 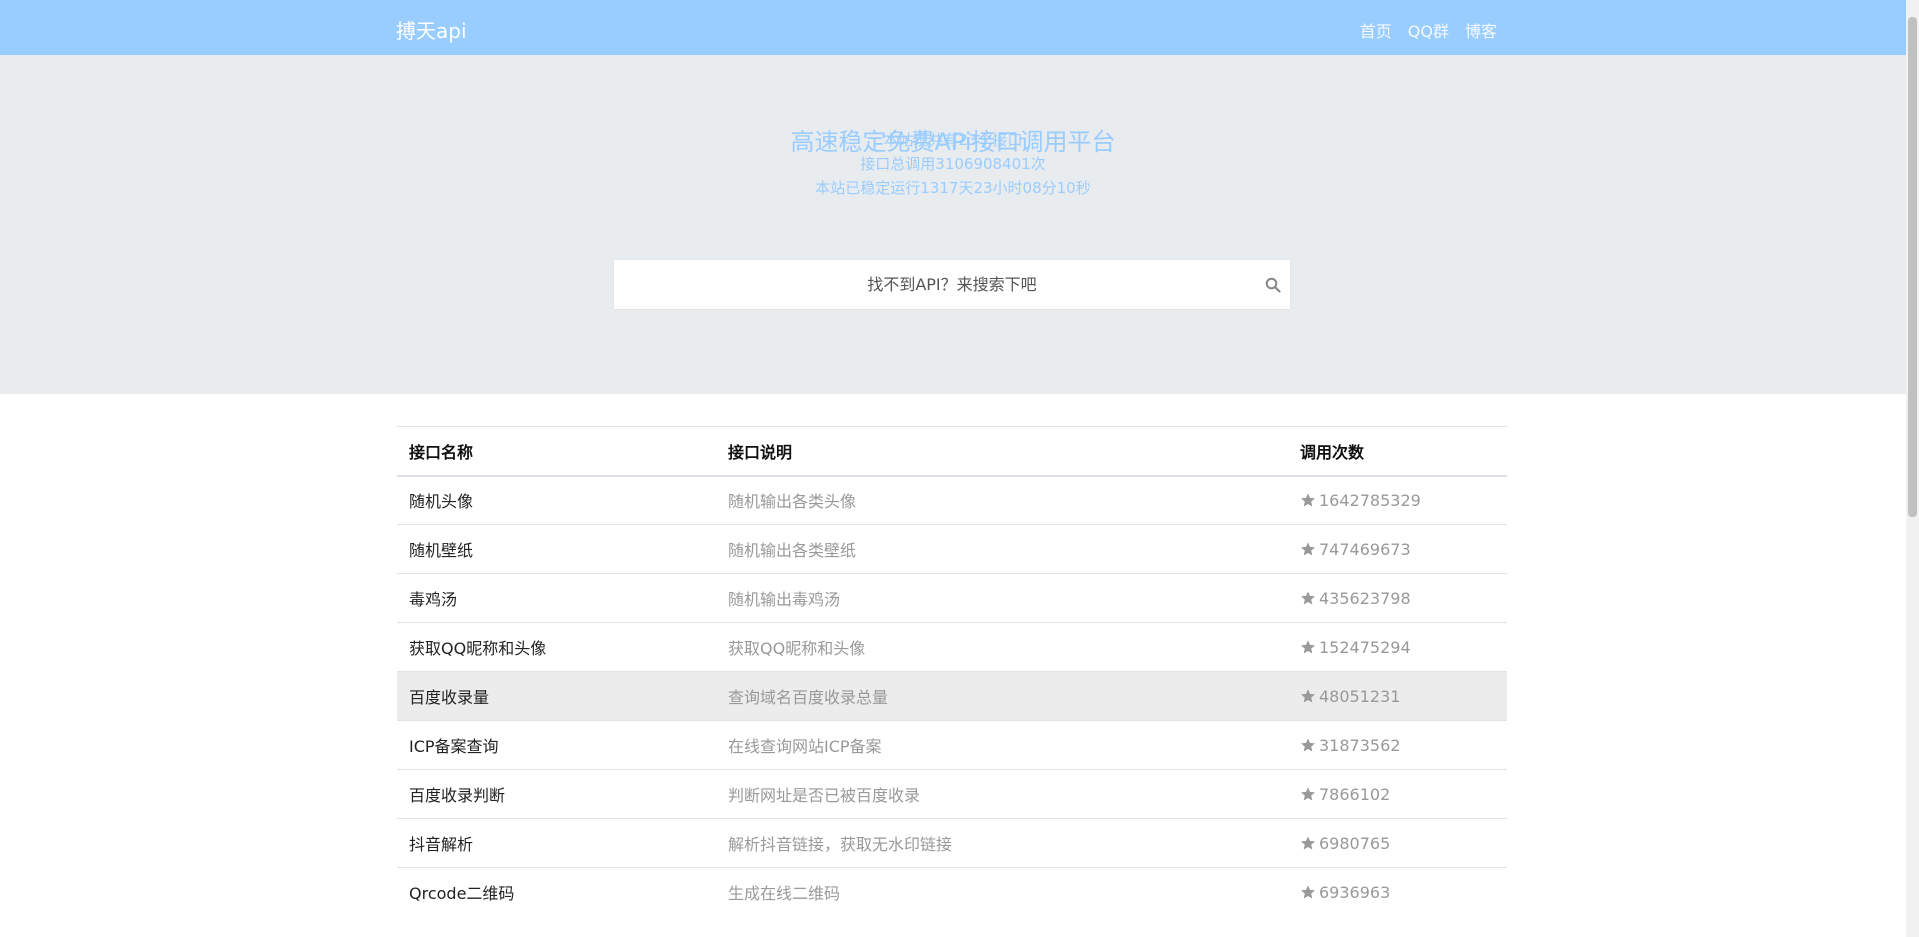 I want to click on api-count: 1642785329, so click(x=1370, y=500).